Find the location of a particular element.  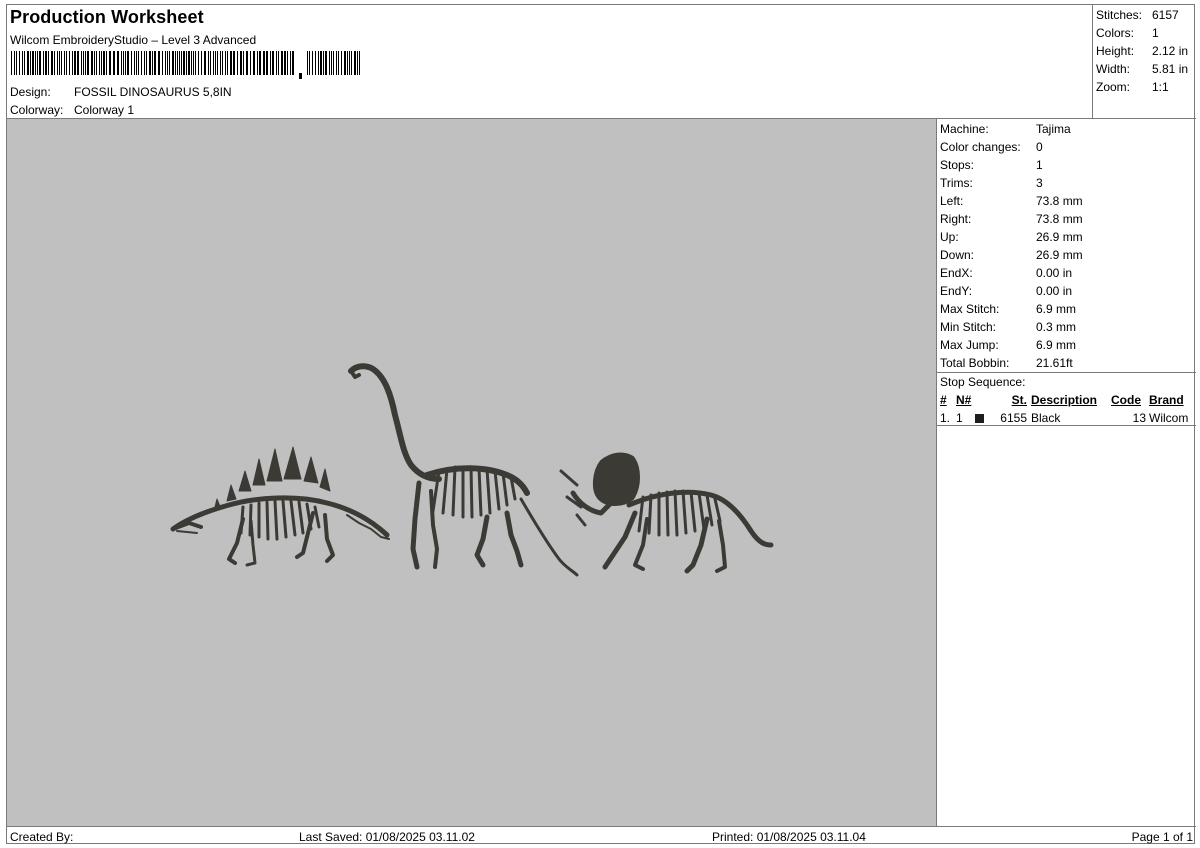

stat-label: Down: is located at coordinates (957, 255).